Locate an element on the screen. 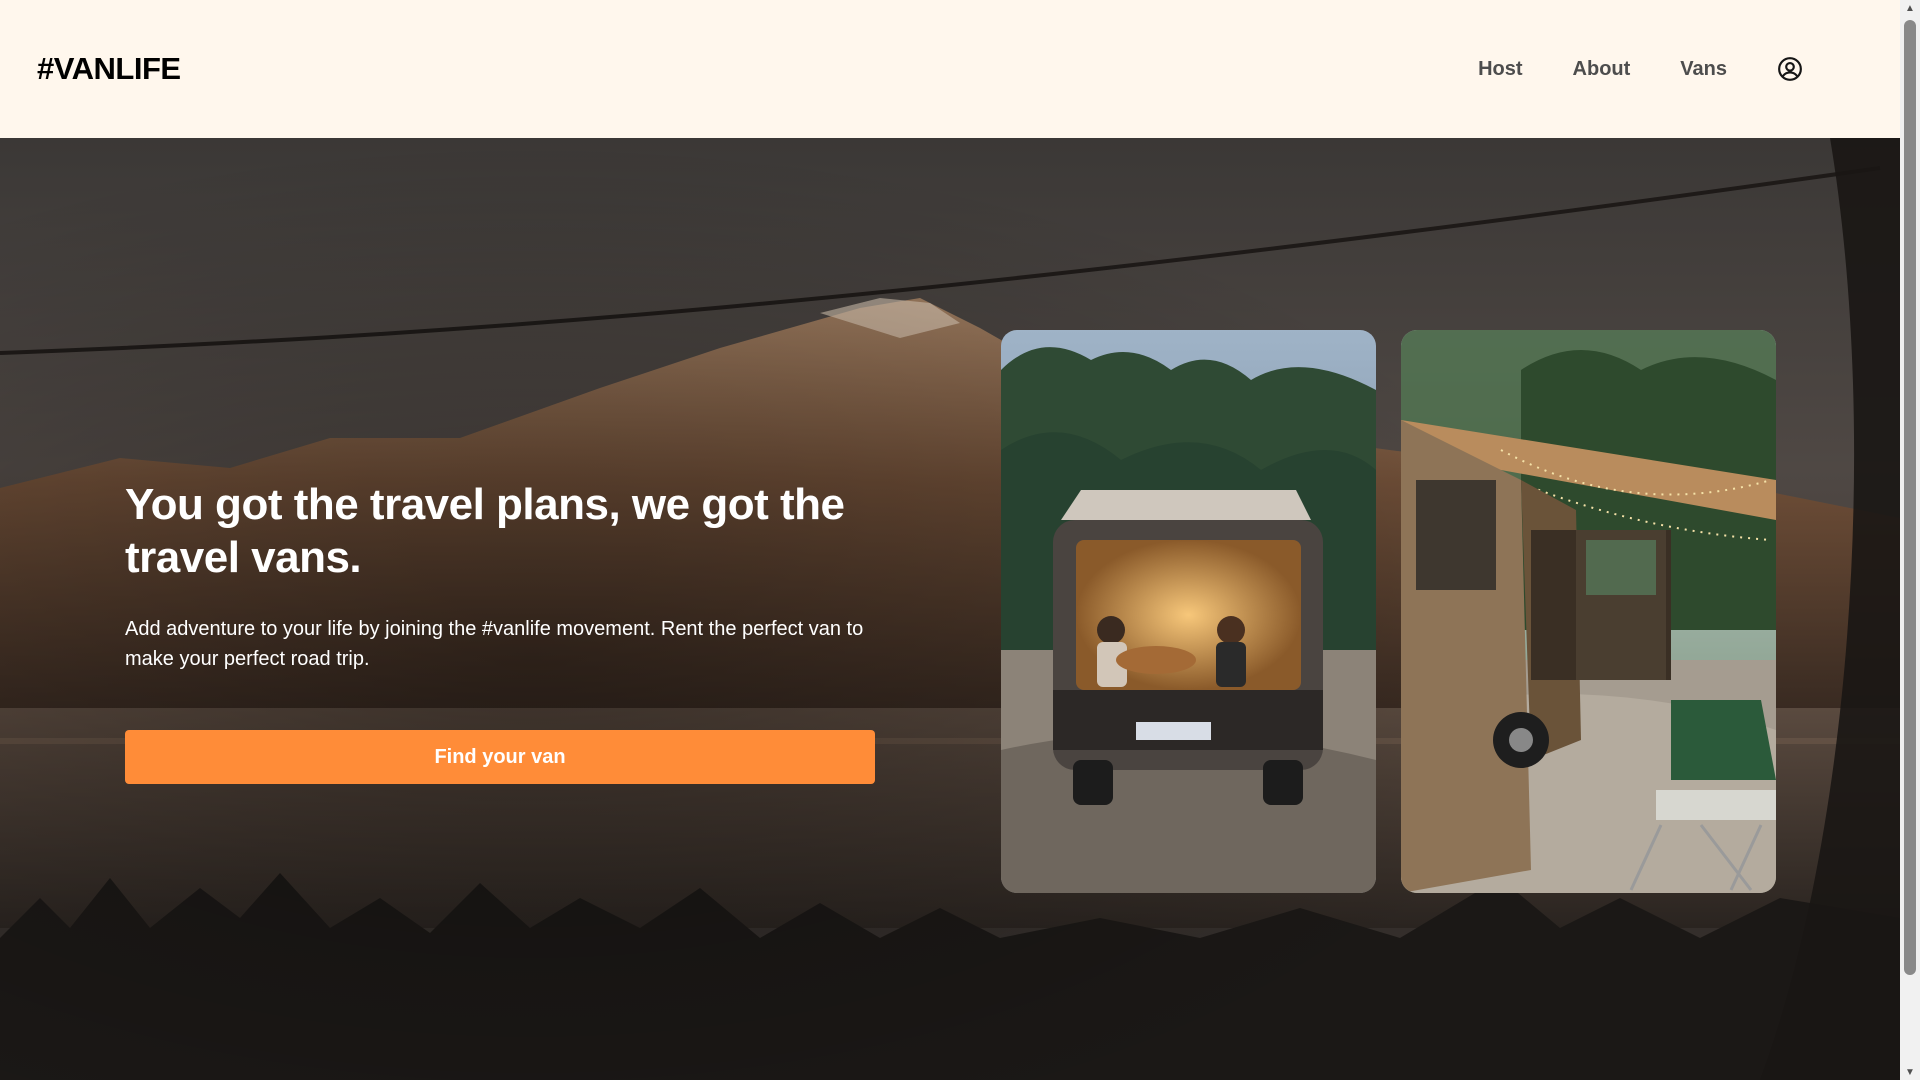 The image size is (1920, 1080). nav-link-host: Host is located at coordinates (1500, 69).